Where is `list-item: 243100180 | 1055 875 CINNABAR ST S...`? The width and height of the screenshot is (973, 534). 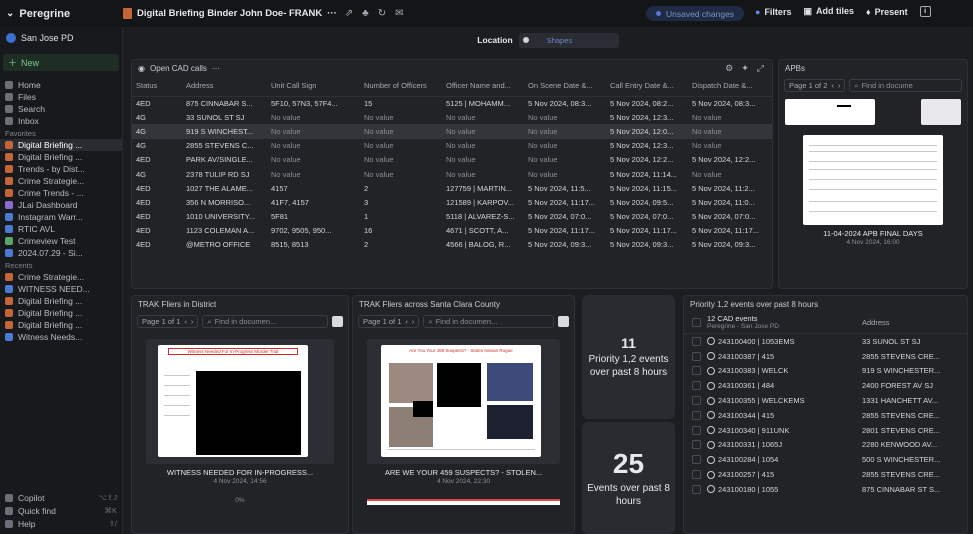 list-item: 243100180 | 1055 875 CINNABAR ST S... is located at coordinates (825, 489).